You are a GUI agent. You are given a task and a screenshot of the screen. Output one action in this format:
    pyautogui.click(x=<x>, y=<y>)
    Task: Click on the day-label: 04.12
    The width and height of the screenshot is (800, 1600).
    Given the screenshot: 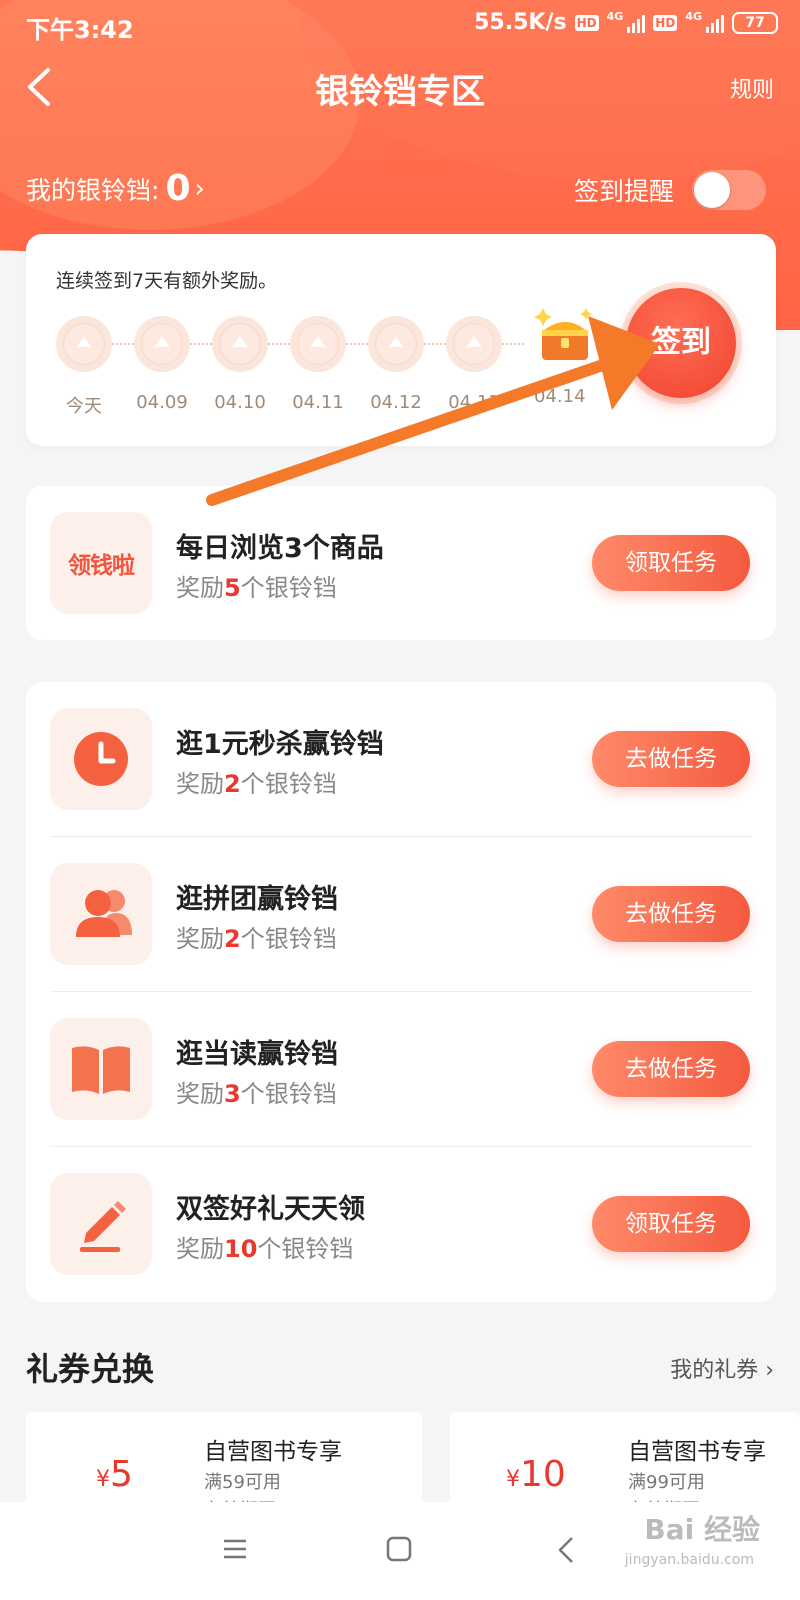 What is the action you would take?
    pyautogui.click(x=396, y=402)
    